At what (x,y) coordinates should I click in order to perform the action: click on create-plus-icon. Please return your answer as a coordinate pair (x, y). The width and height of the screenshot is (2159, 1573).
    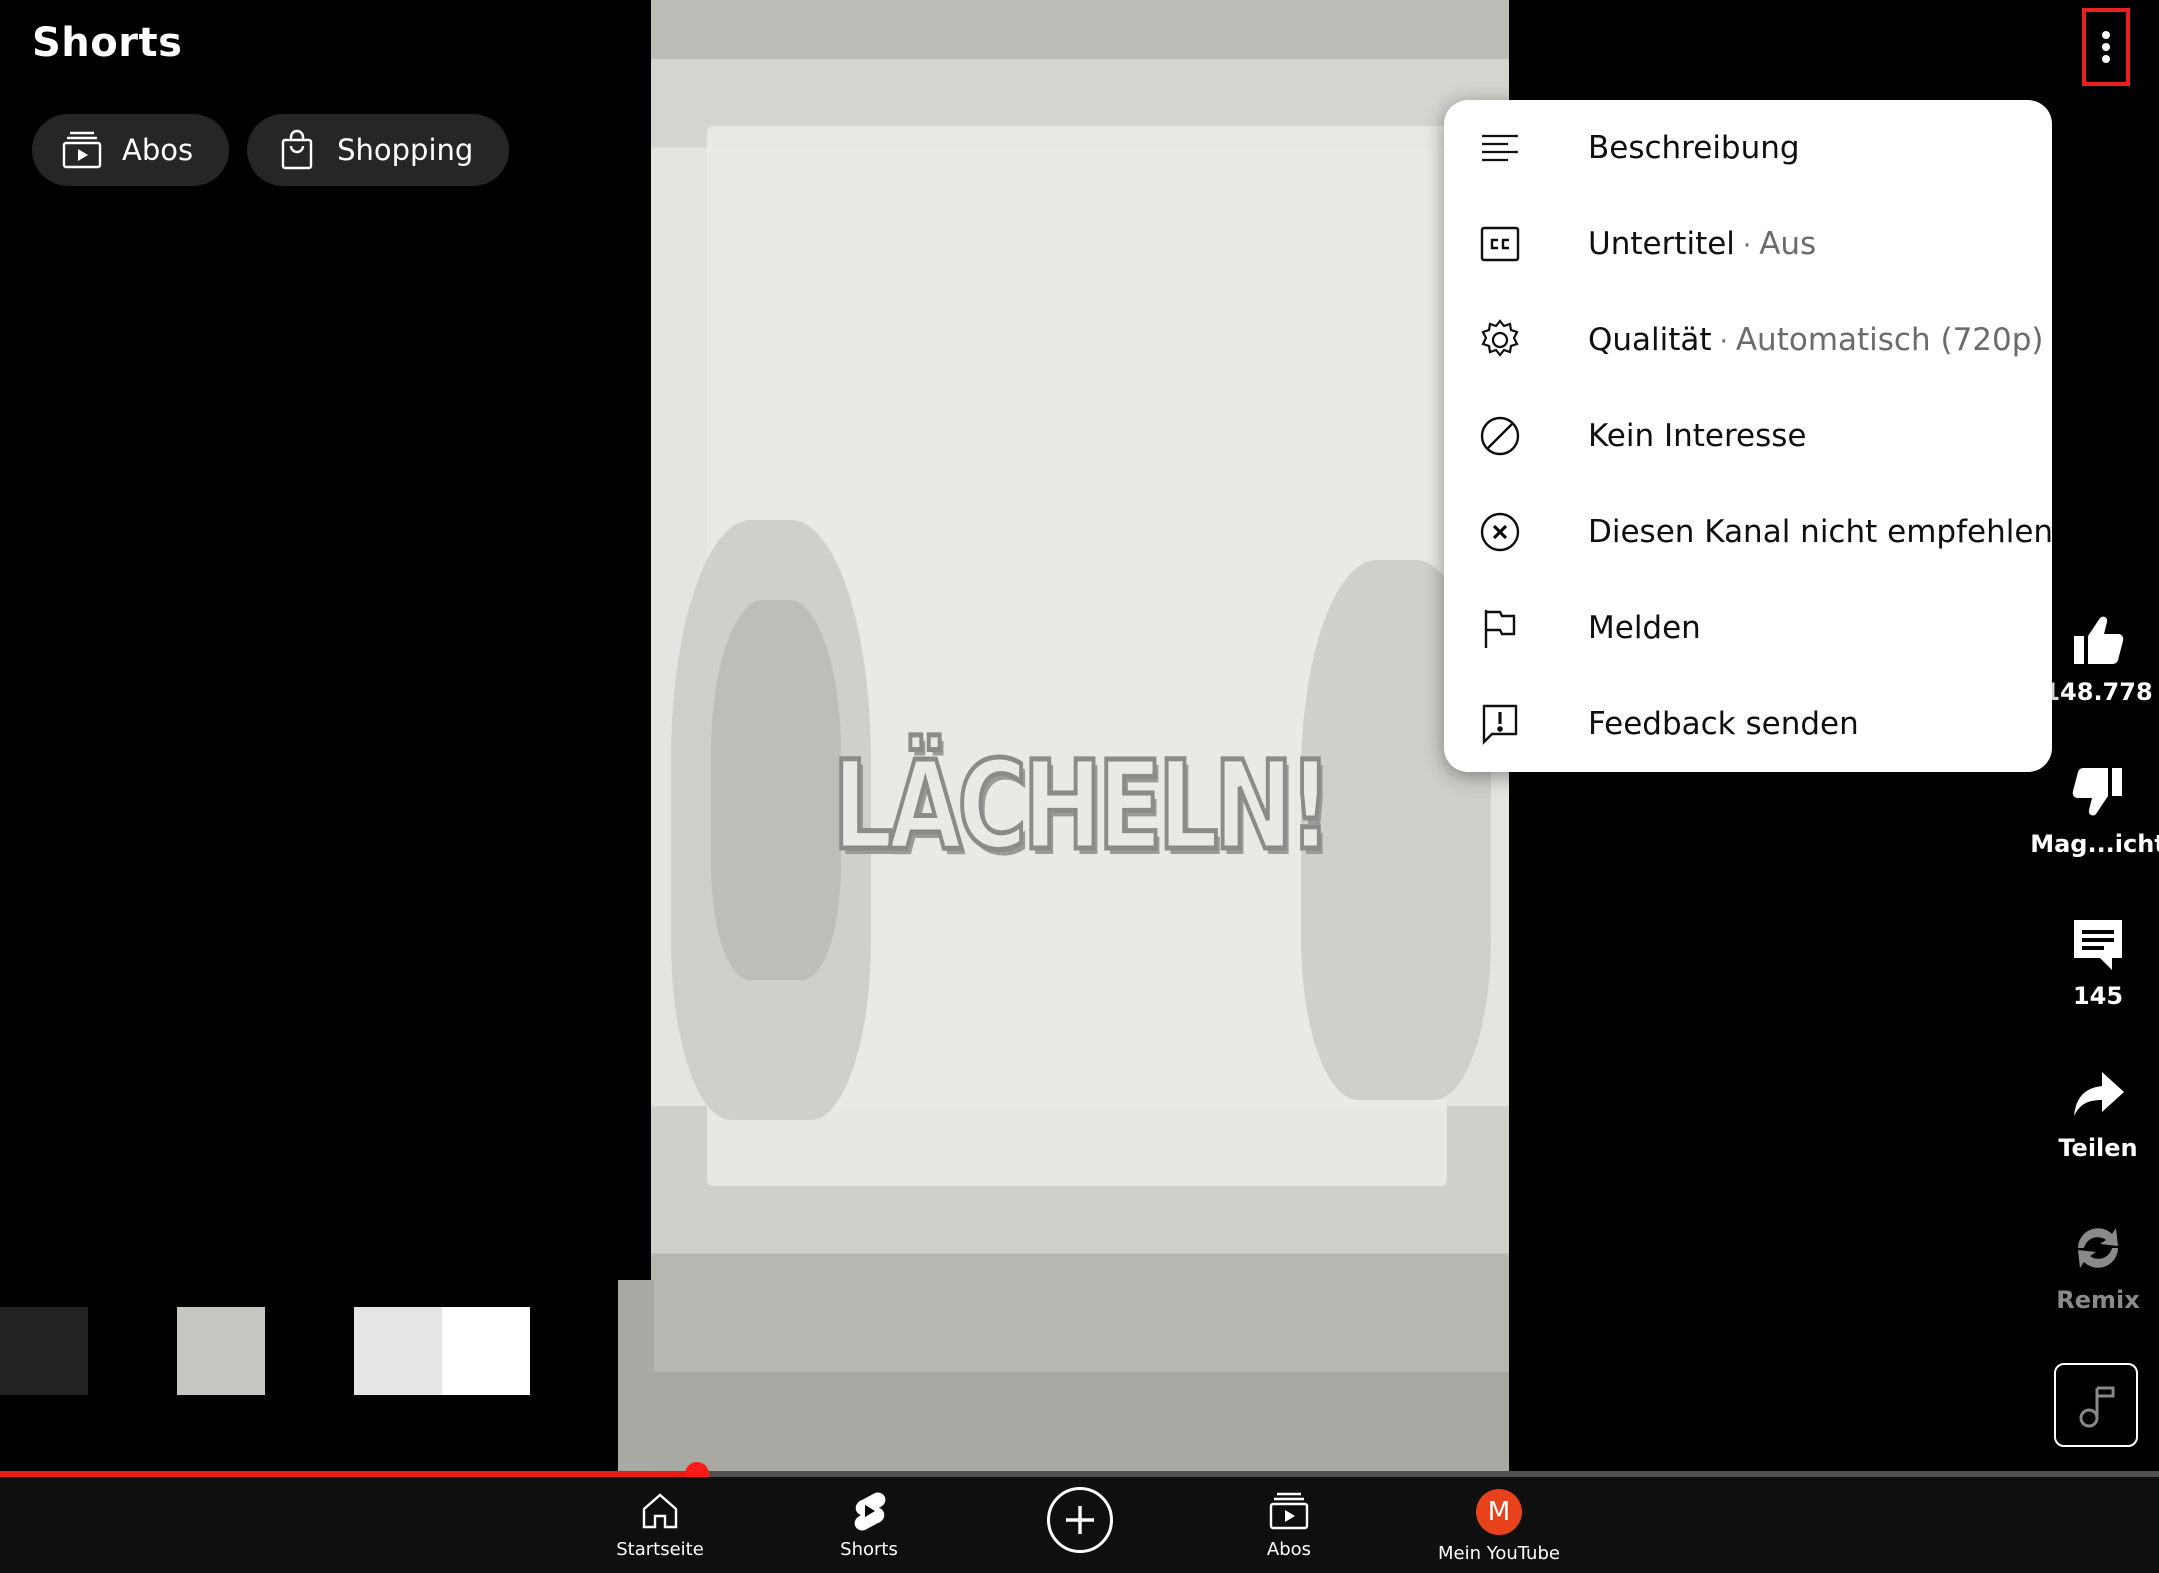
    Looking at the image, I should click on (1080, 1520).